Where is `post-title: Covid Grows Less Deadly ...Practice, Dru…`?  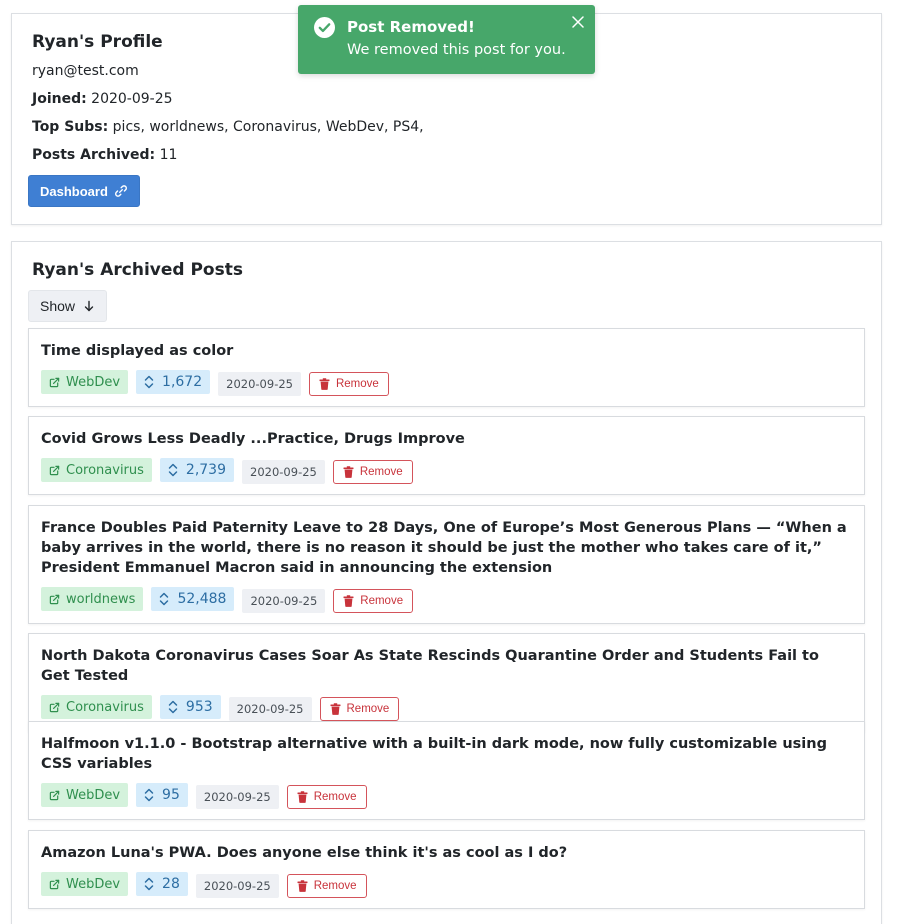
post-title: Covid Grows Less Deadly ...Practice, Dru… is located at coordinates (446, 439).